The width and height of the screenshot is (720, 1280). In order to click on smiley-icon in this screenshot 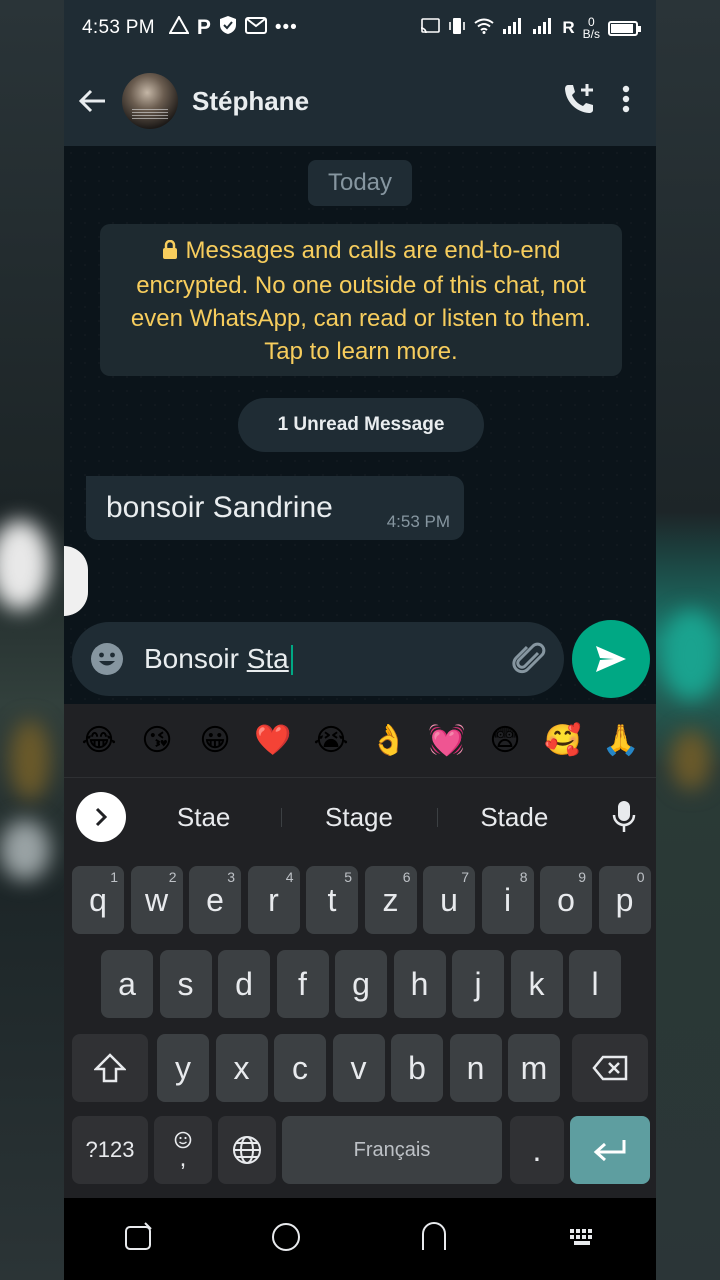, I will do `click(107, 659)`.